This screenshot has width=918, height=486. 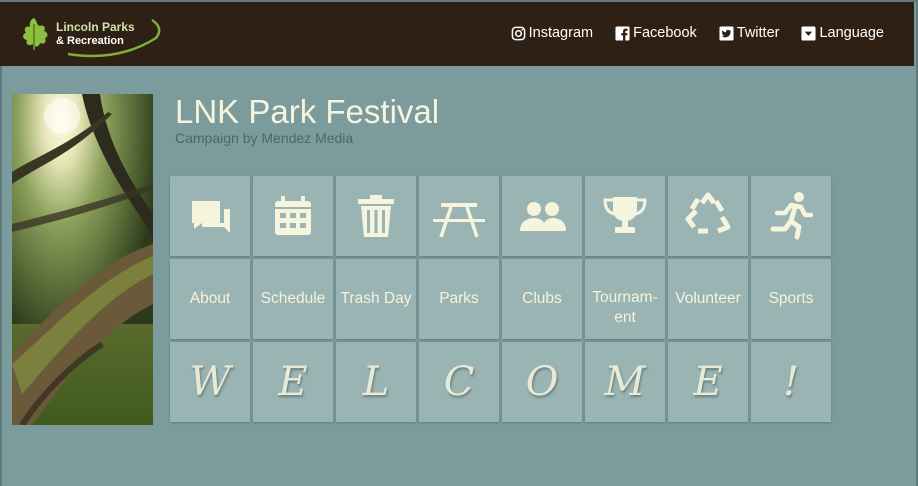 I want to click on tile-trash-day: Trash Day, so click(x=376, y=299).